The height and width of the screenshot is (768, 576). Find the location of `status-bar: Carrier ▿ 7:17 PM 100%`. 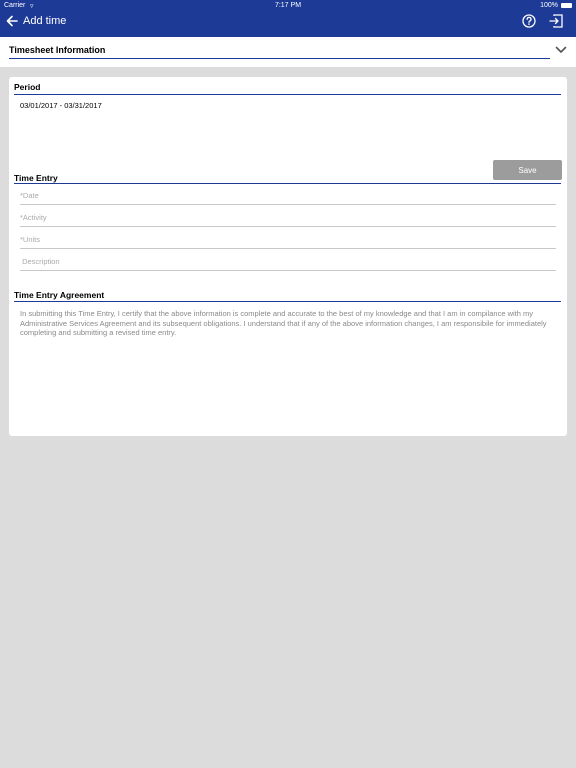

status-bar: Carrier ▿ 7:17 PM 100% is located at coordinates (288, 5).